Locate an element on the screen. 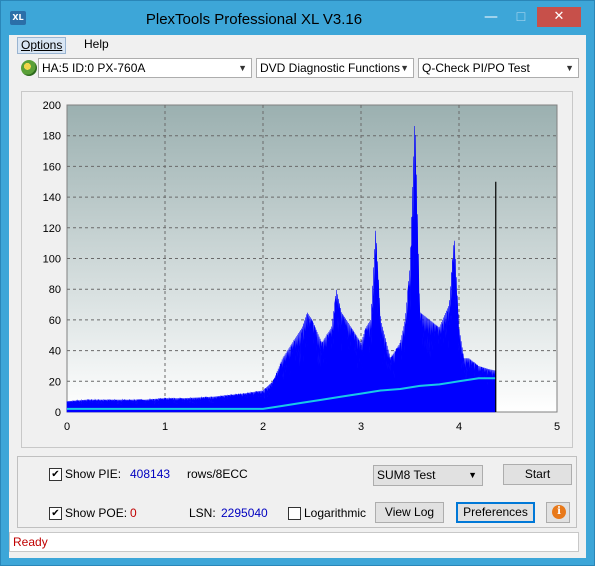 Image resolution: width=595 pixels, height=566 pixels. drive-disc-icon is located at coordinates (29, 68).